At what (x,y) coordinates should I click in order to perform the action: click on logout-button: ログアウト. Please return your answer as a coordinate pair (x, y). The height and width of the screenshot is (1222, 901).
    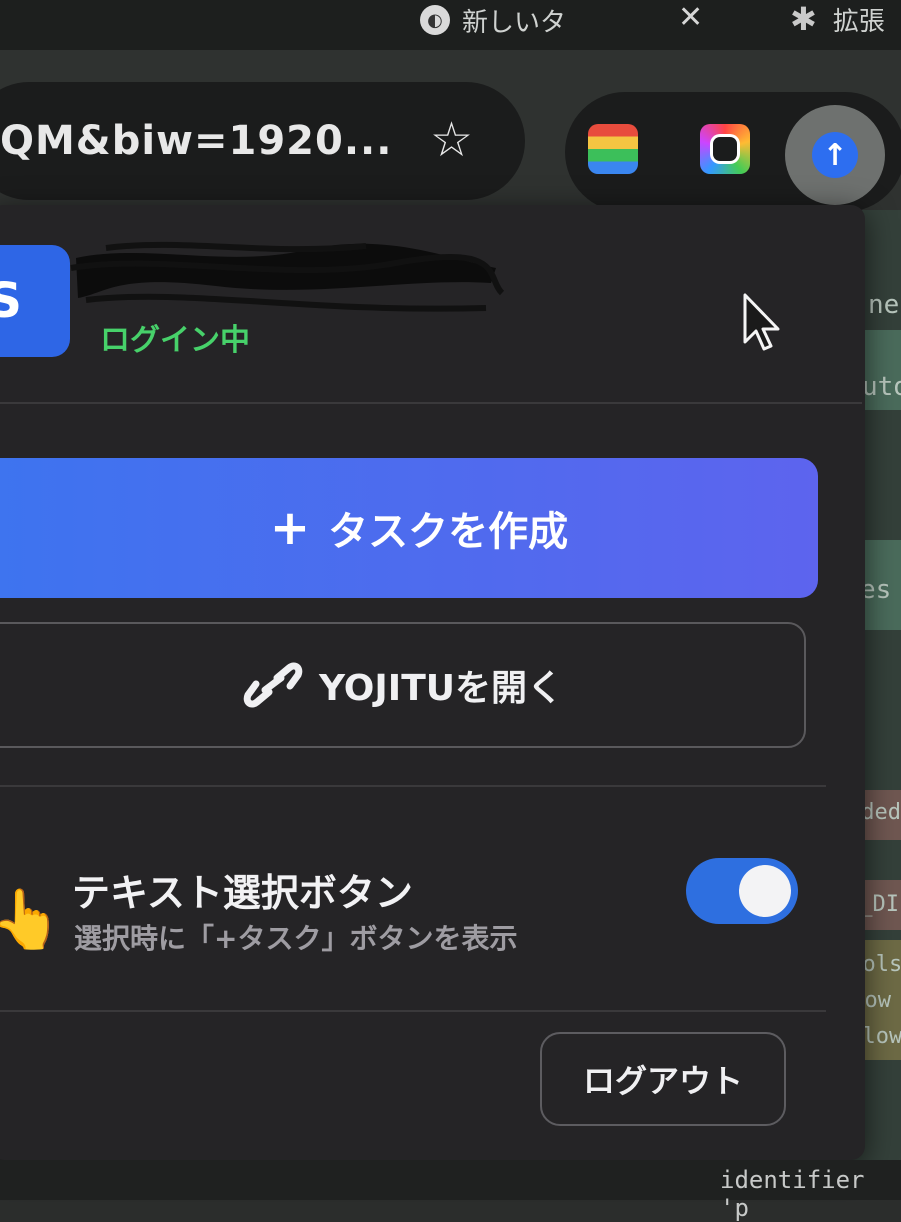
    Looking at the image, I should click on (663, 1079).